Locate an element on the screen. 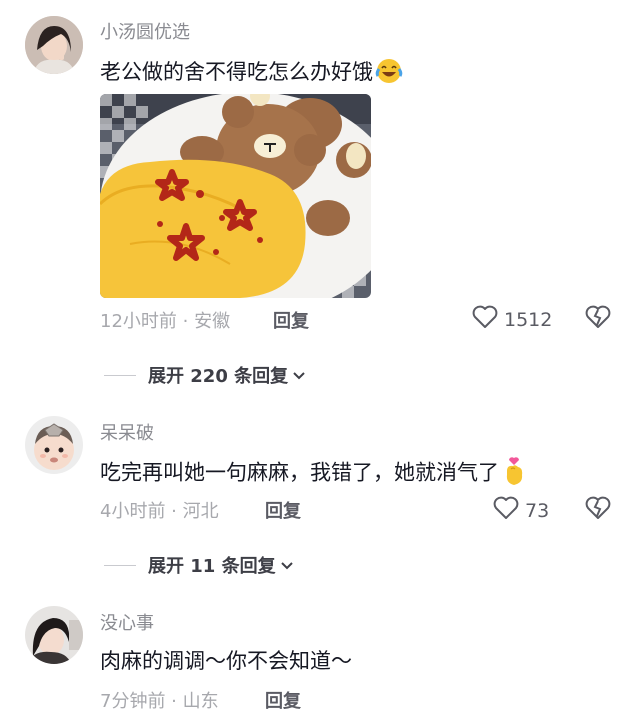 The height and width of the screenshot is (719, 640). username: 小汤圆优选 is located at coordinates (145, 31).